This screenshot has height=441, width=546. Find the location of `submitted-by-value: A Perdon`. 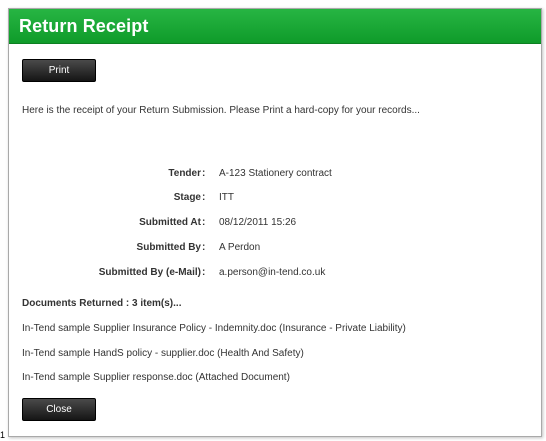

submitted-by-value: A Perdon is located at coordinates (240, 247).